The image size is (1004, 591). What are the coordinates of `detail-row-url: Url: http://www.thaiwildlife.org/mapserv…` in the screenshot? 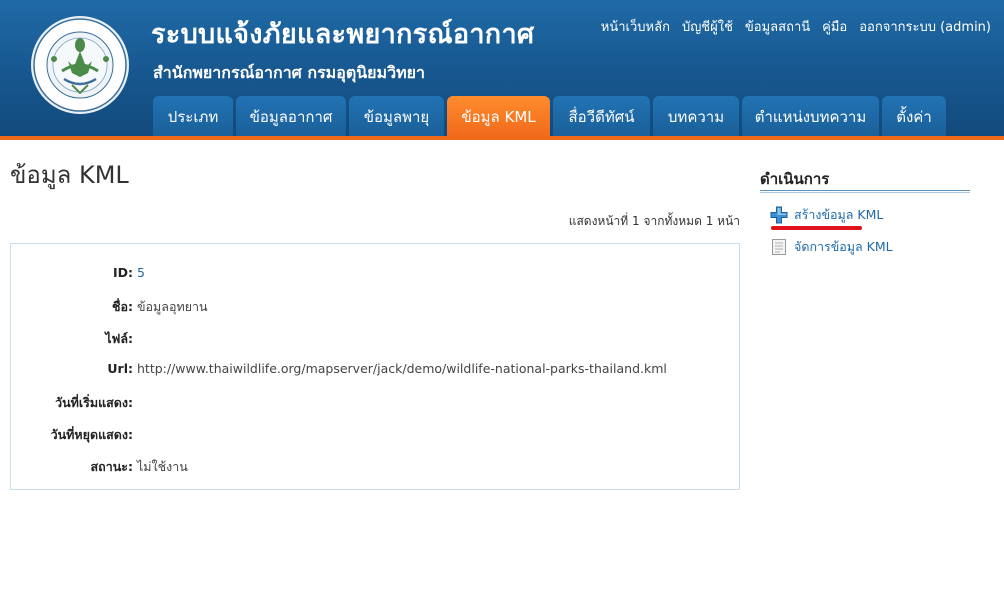 It's located at (375, 371).